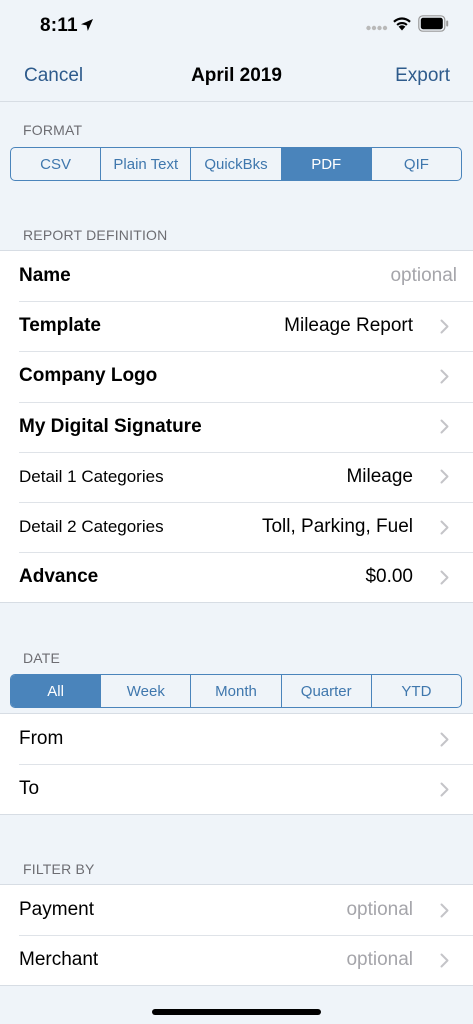  Describe the element at coordinates (59, 577) in the screenshot. I see `advance-label: Advance` at that location.